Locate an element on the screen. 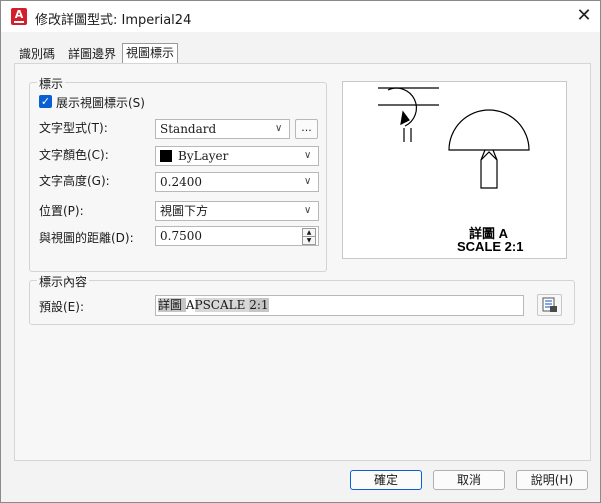 The image size is (601, 503). content-text-segment: 2:1 is located at coordinates (259, 305).